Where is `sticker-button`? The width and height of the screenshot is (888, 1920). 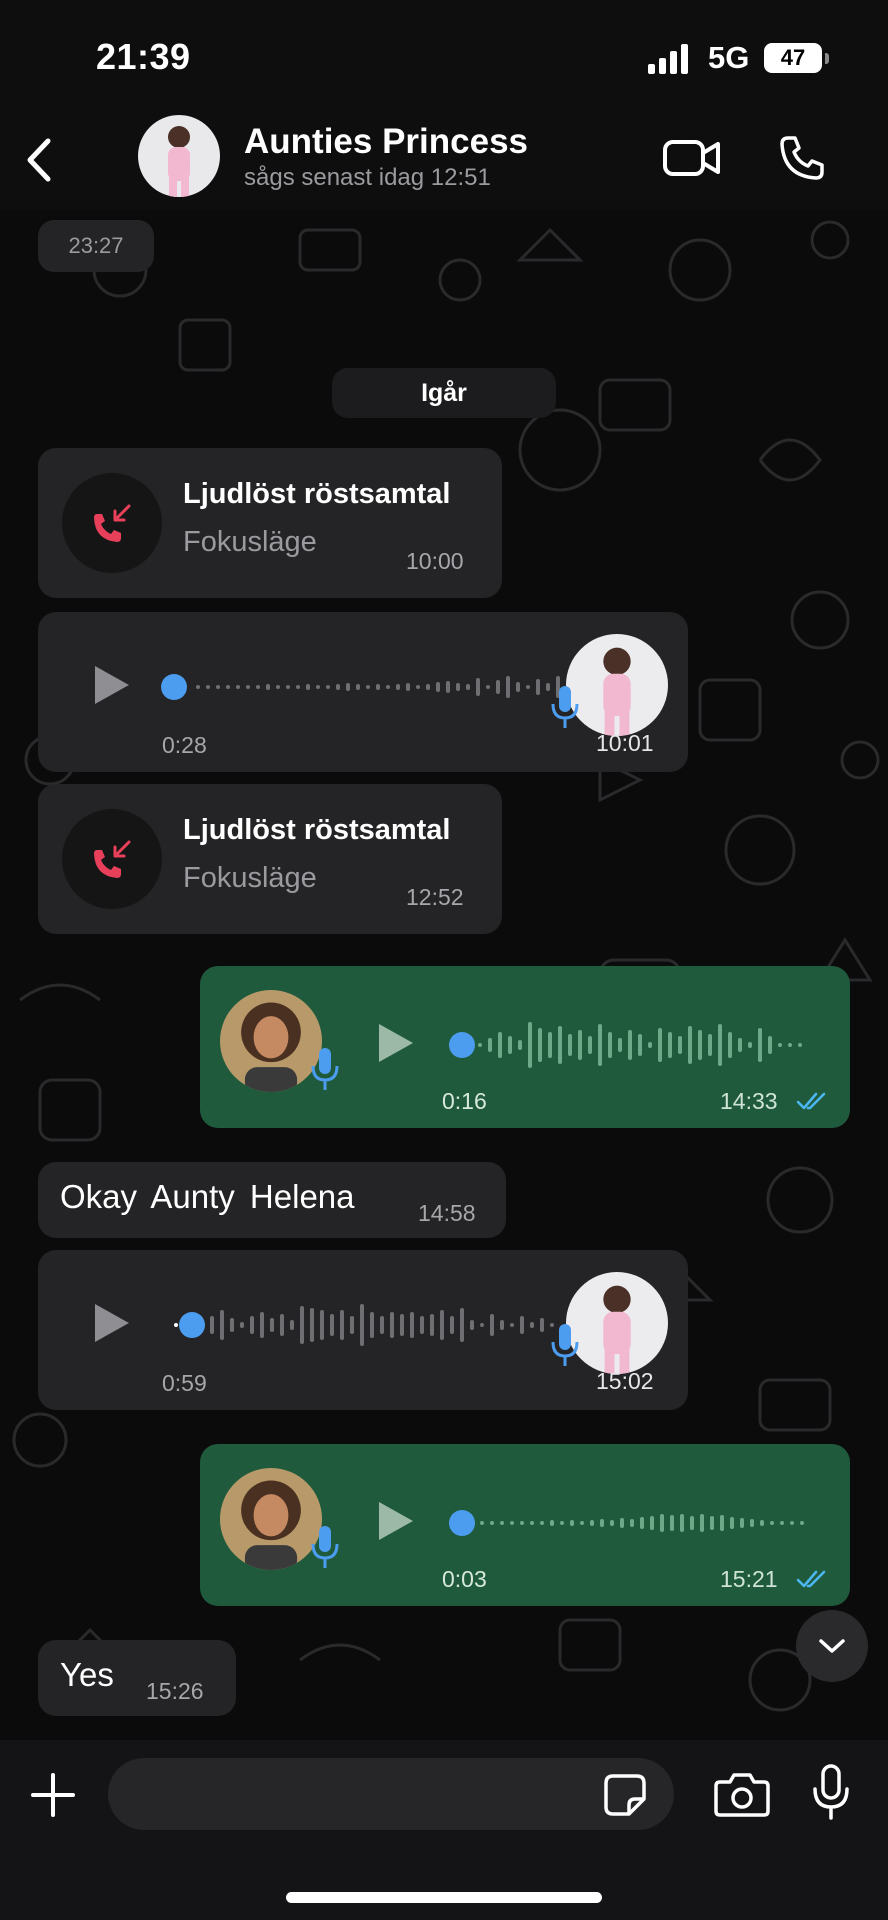 sticker-button is located at coordinates (625, 1795).